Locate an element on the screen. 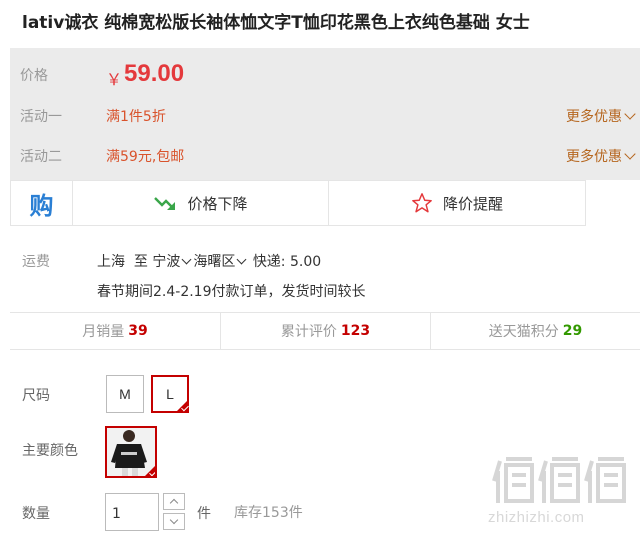 The width and height of the screenshot is (640, 536). quantity-label: 数量 is located at coordinates (36, 514).